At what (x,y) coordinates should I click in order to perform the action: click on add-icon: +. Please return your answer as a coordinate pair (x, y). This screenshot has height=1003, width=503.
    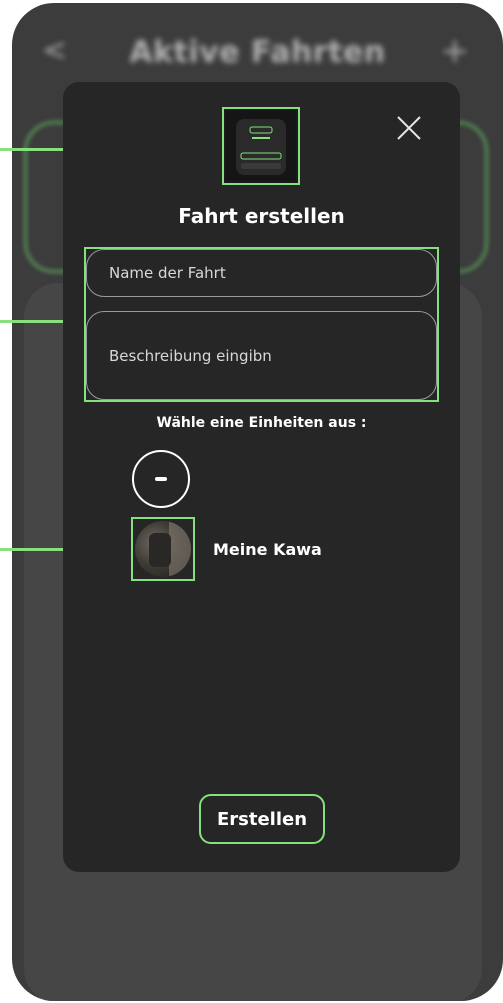
    Looking at the image, I should click on (455, 51).